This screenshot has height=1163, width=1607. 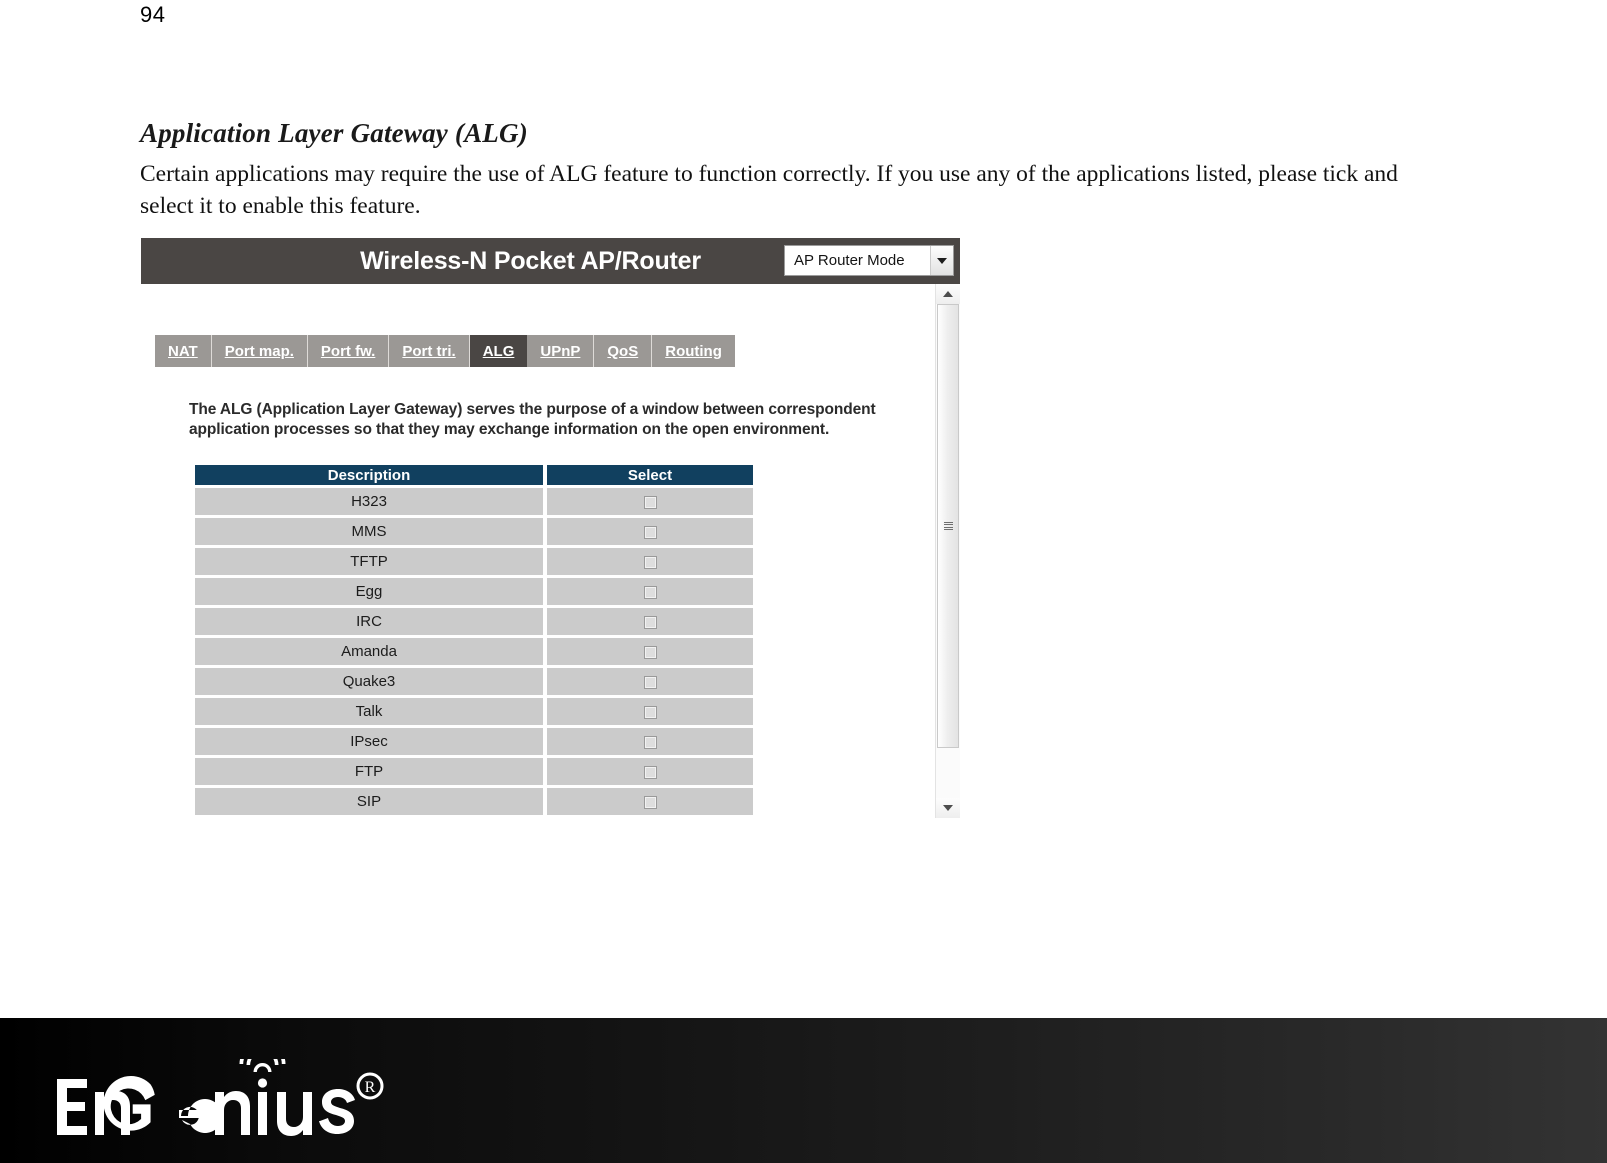 I want to click on scrollbar-thumb, so click(x=948, y=526).